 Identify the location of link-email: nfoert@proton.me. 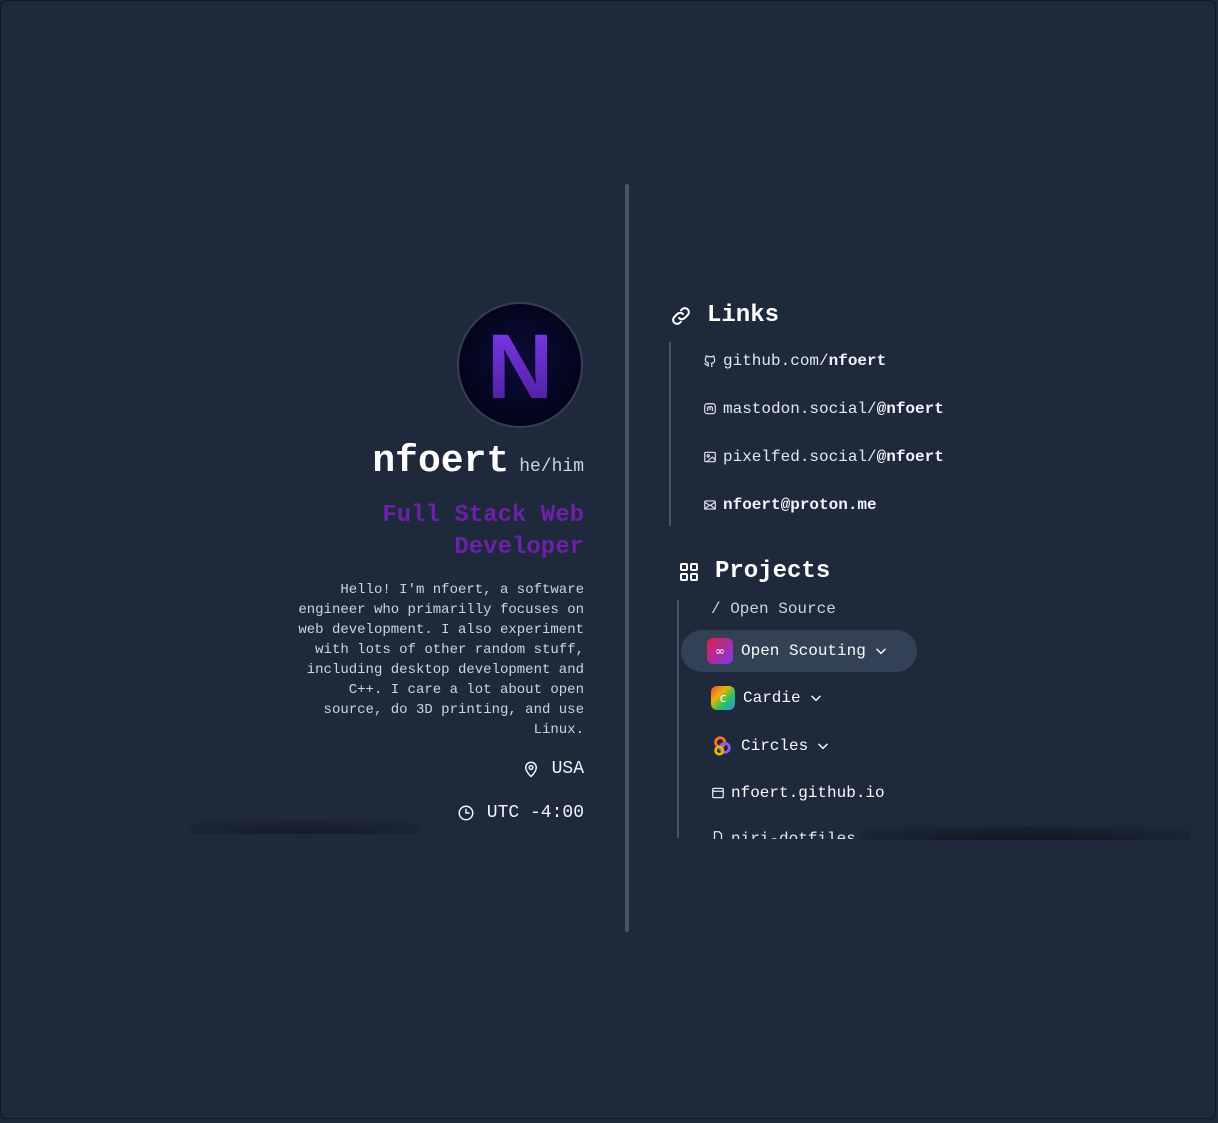
(790, 505).